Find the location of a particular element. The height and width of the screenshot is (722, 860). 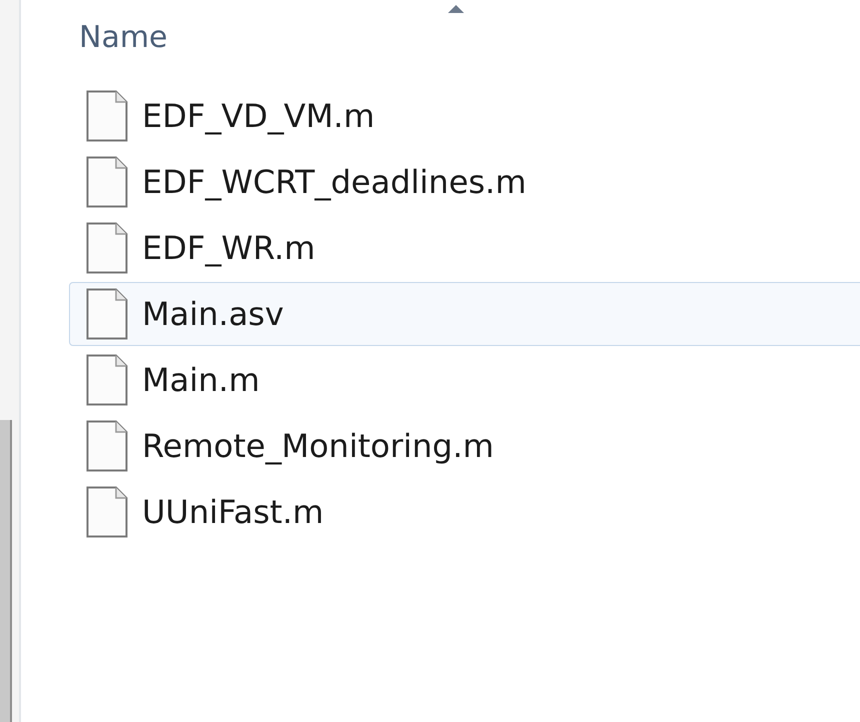

file-row: EDF_VD_VM.m is located at coordinates (464, 116).